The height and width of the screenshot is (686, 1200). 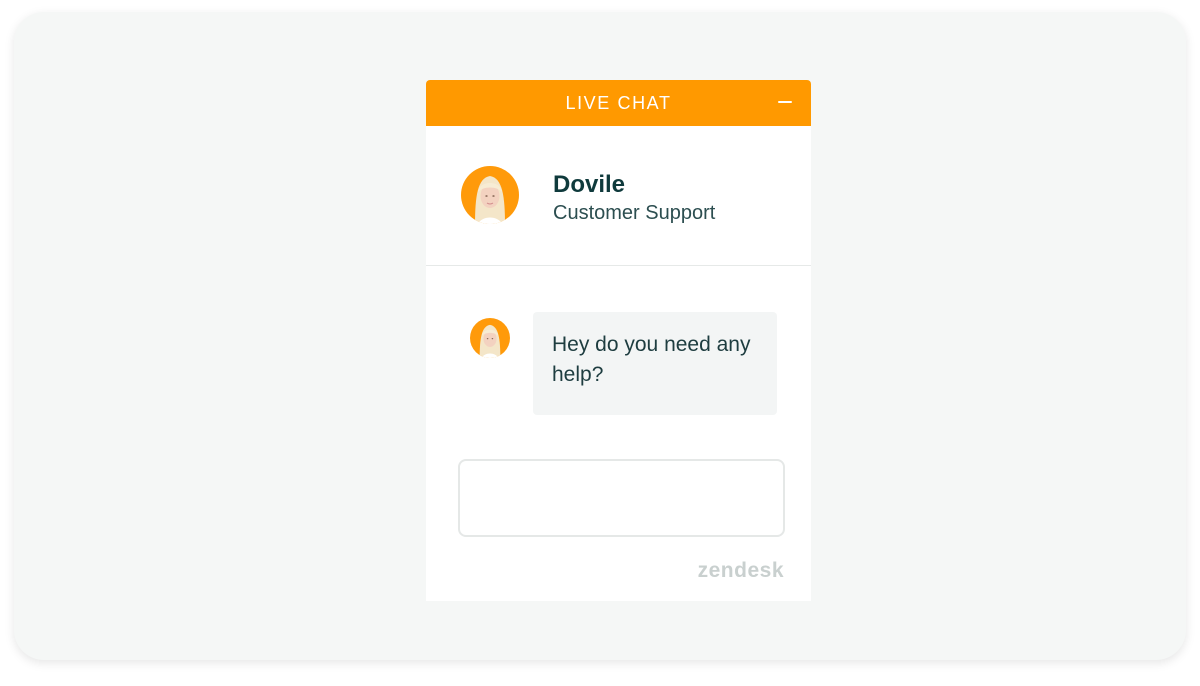 I want to click on agent-avatar-icon, so click(x=490, y=195).